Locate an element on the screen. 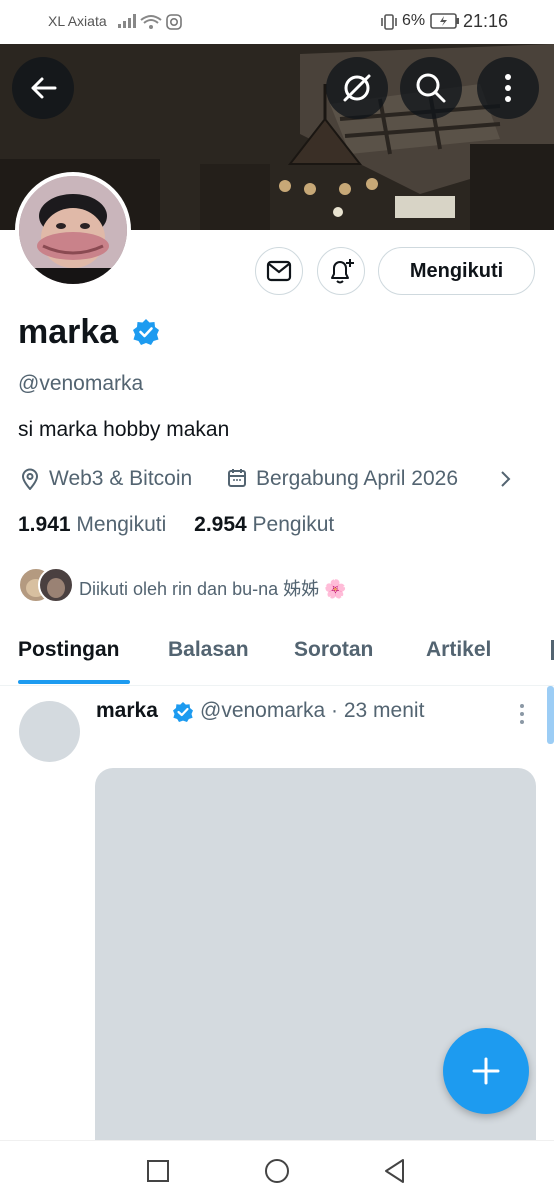 The image size is (554, 1200). avatar-photo is located at coordinates (73, 230).